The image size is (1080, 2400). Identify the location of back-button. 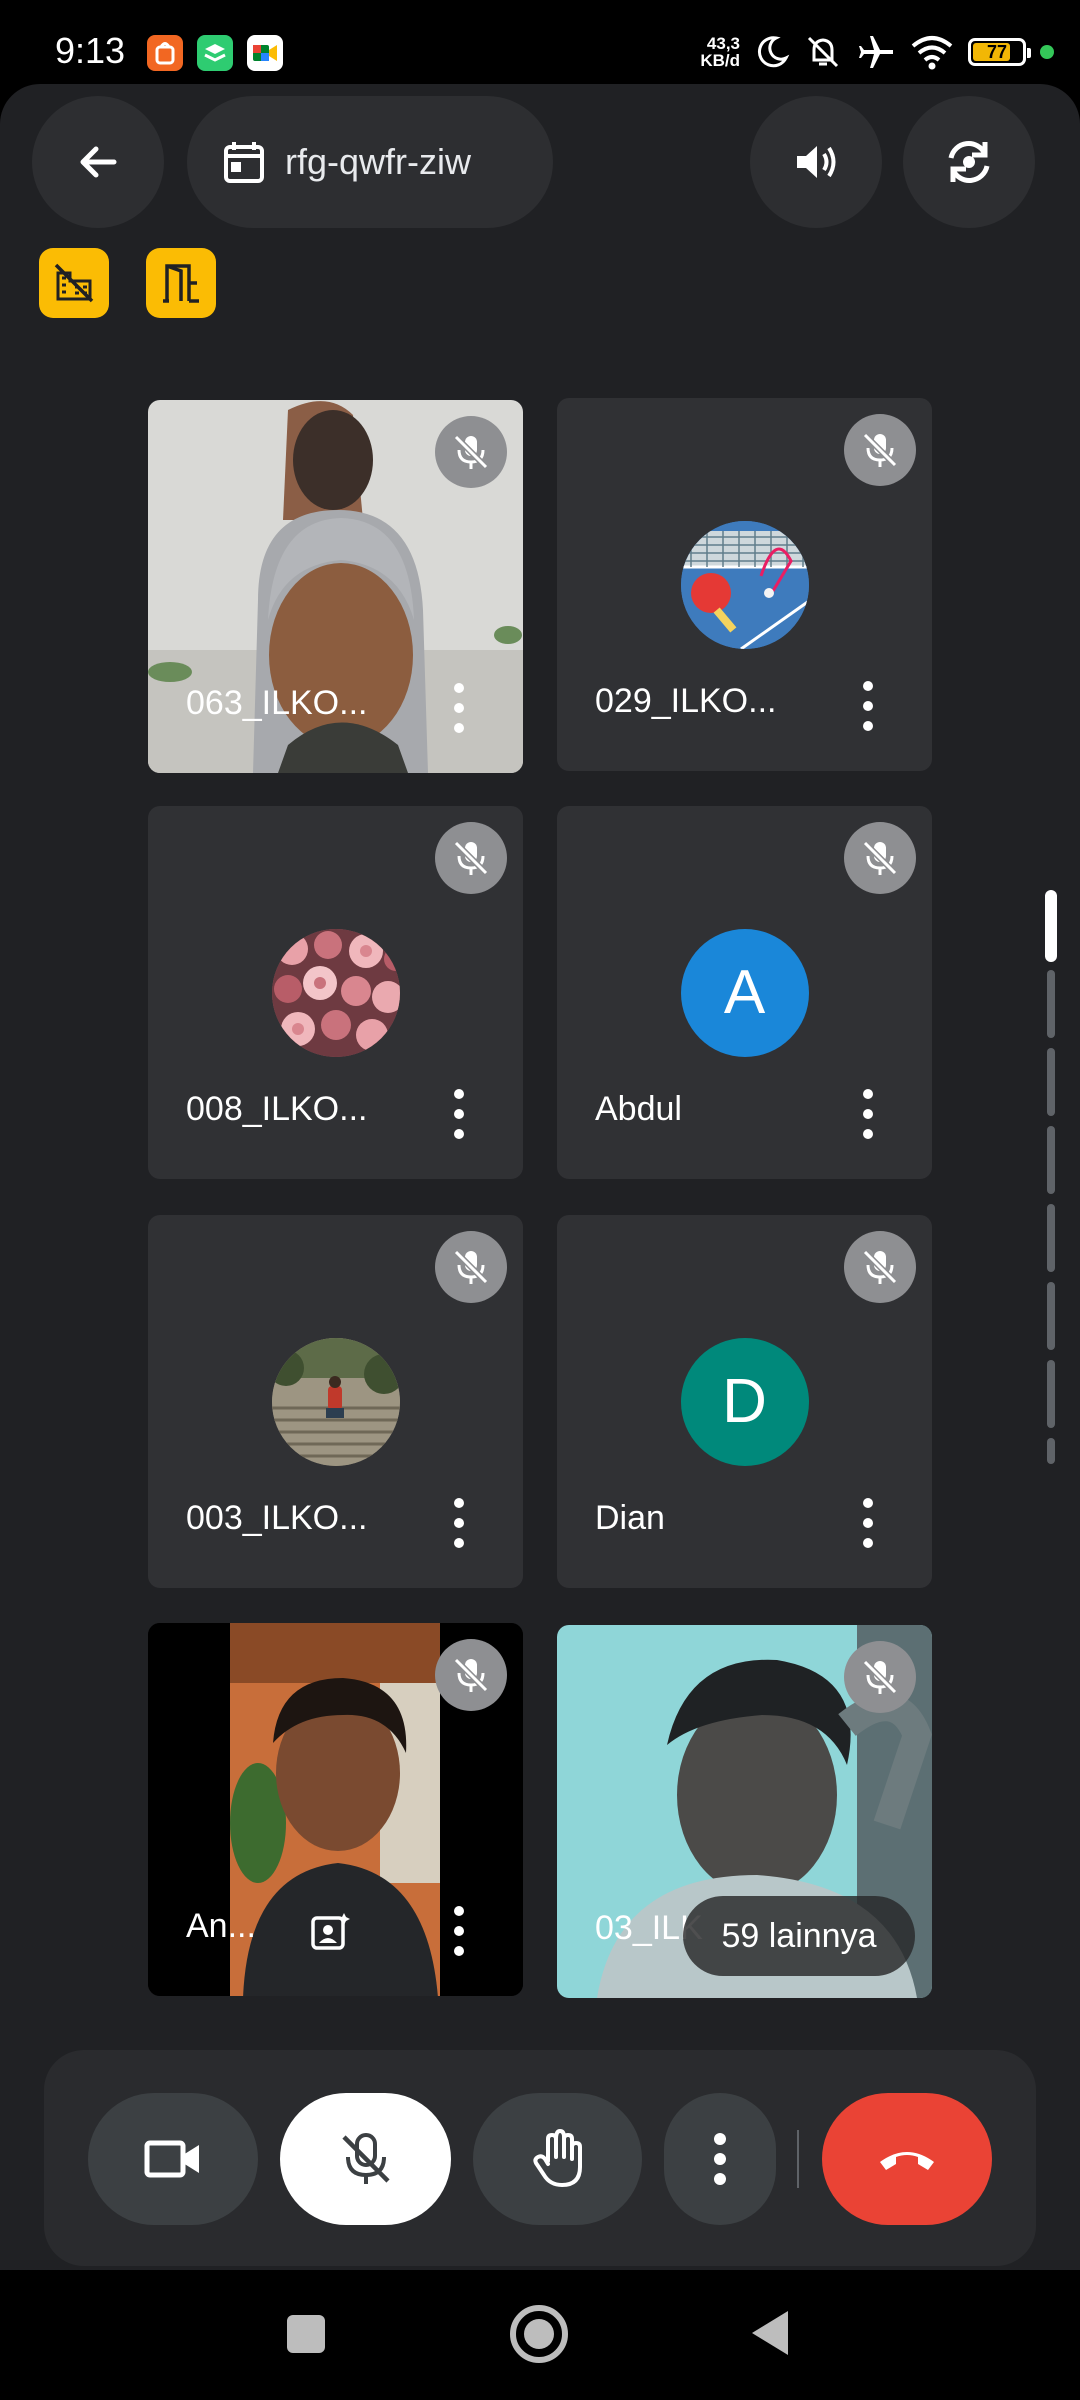
(98, 162).